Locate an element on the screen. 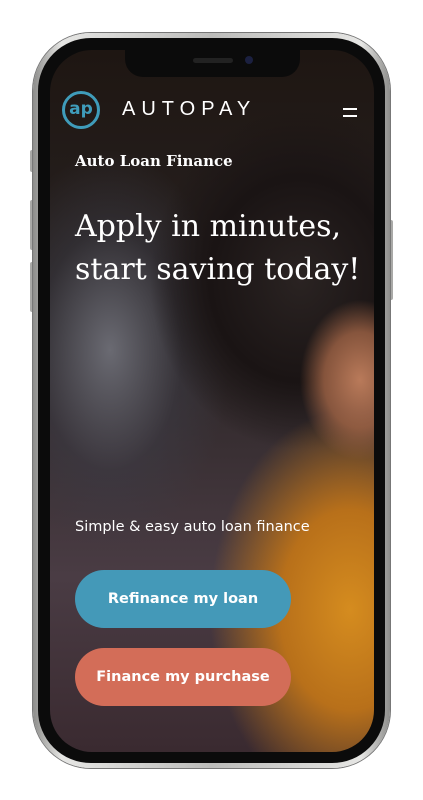 The width and height of the screenshot is (423, 800). eyebrow-text: Auto Loan Finance is located at coordinates (154, 161).